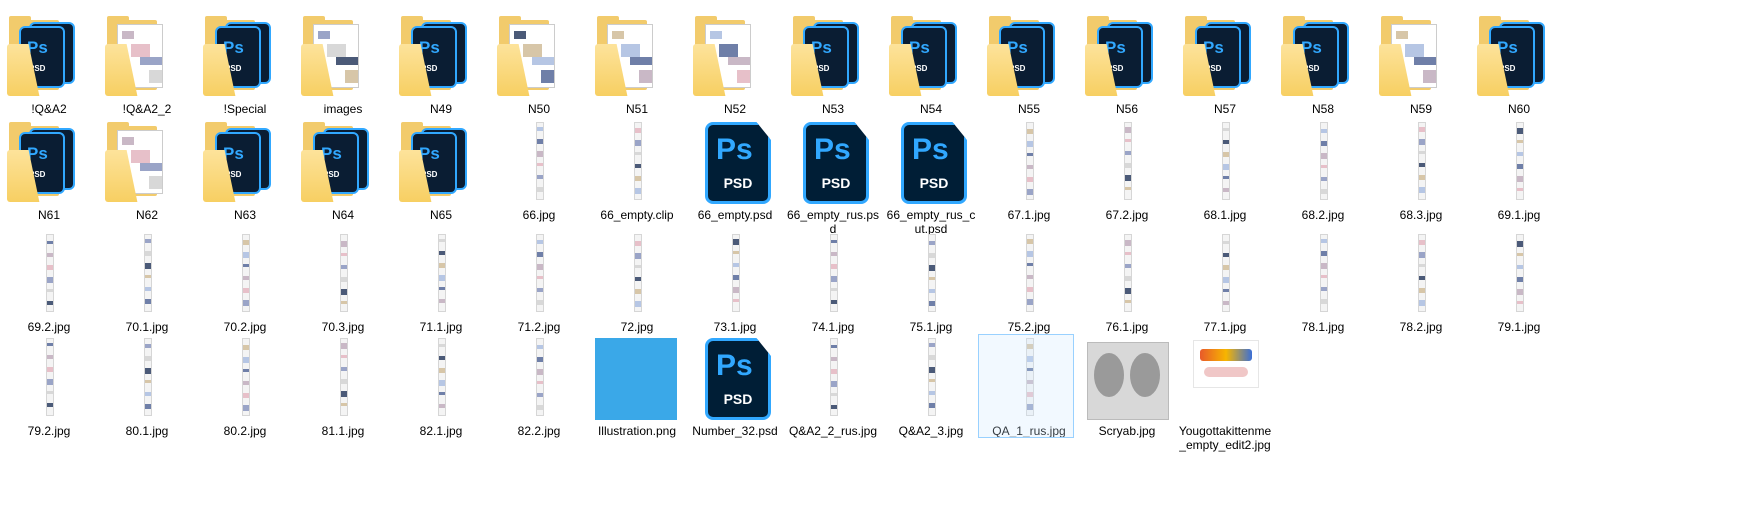 The height and width of the screenshot is (531, 1743). I want to click on file-item: Ps PSD 66_empty_rus.psd, so click(833, 178).